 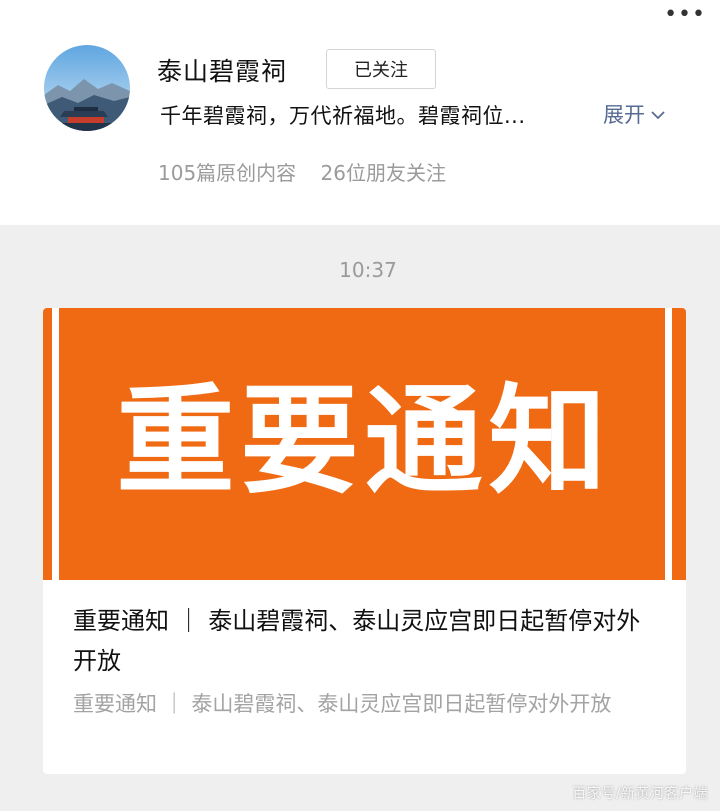 What do you see at coordinates (381, 69) in the screenshot?
I see `follow-status-button: 已关注` at bounding box center [381, 69].